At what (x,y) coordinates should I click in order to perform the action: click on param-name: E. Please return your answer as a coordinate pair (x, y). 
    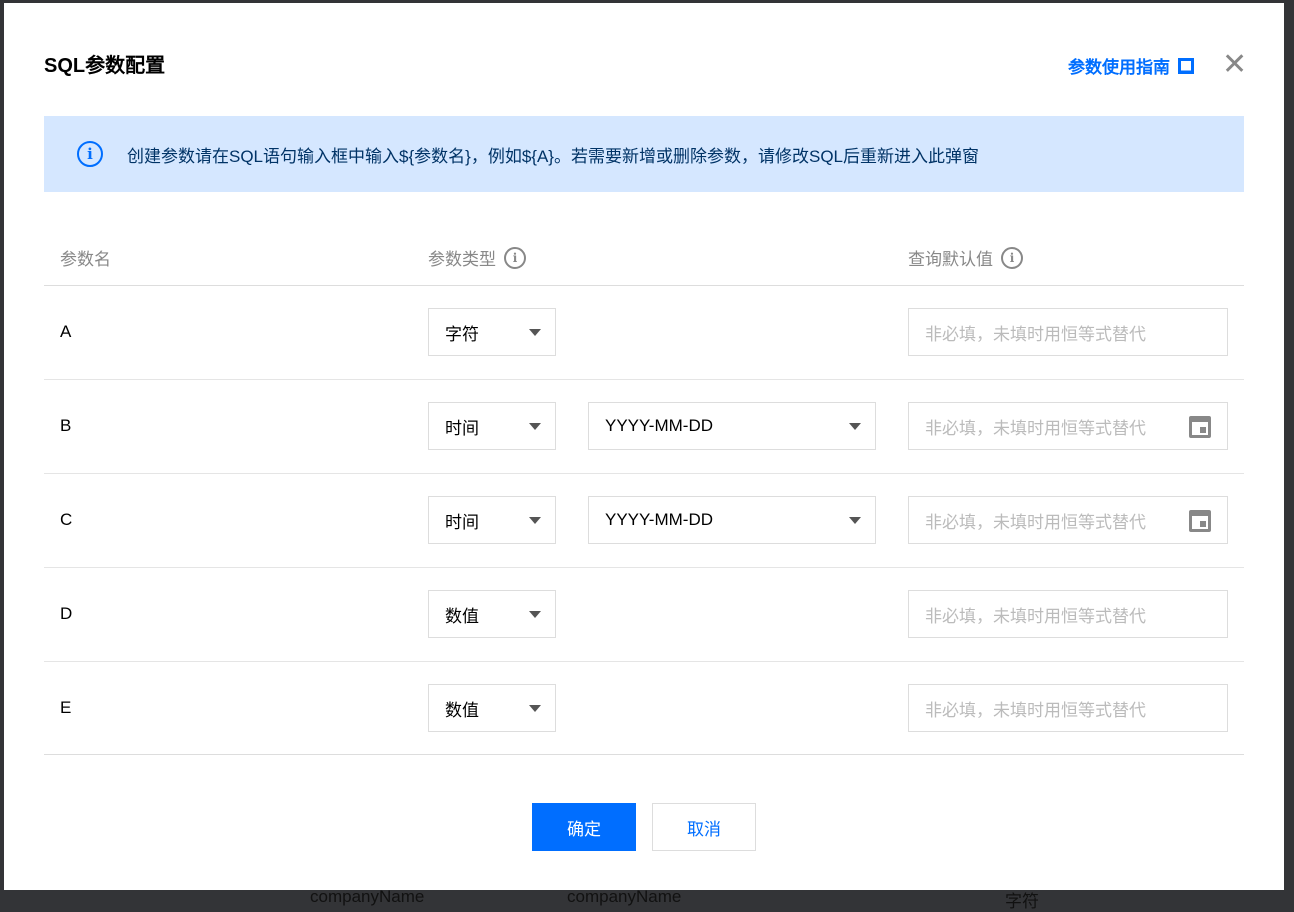
    Looking at the image, I should click on (66, 707).